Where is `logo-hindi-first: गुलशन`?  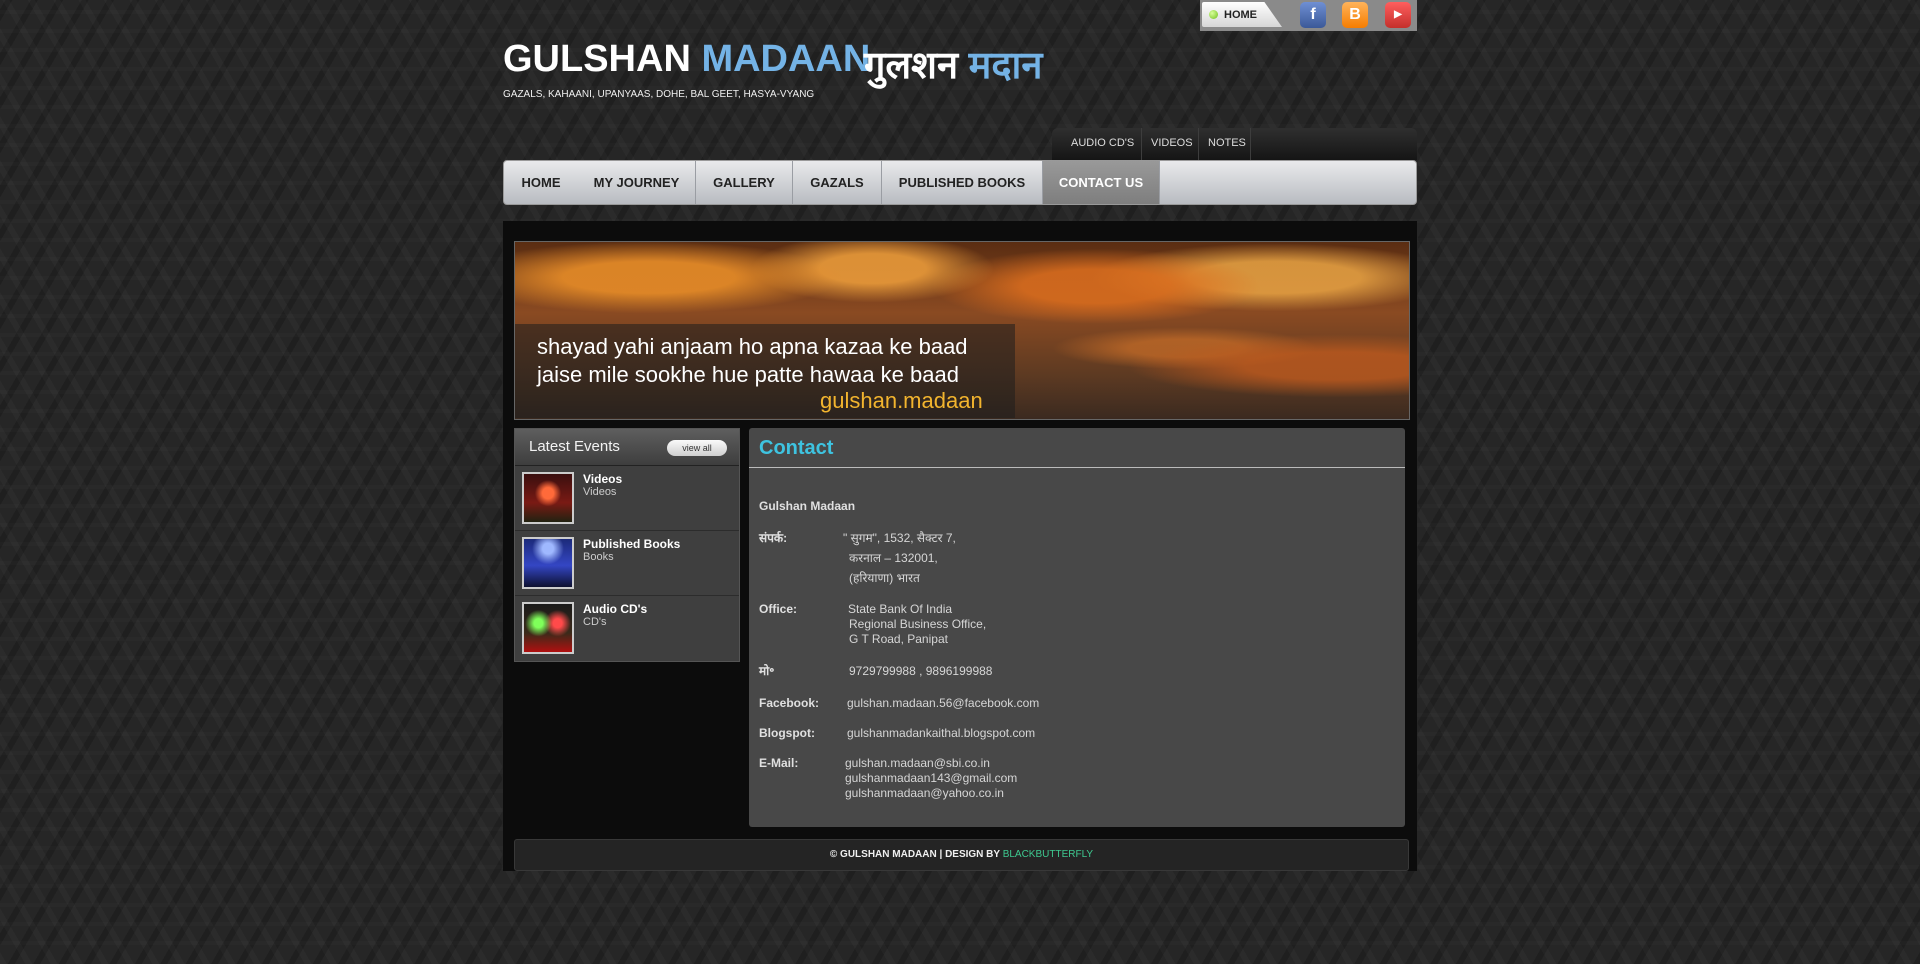 logo-hindi-first: गुलशन is located at coordinates (911, 66).